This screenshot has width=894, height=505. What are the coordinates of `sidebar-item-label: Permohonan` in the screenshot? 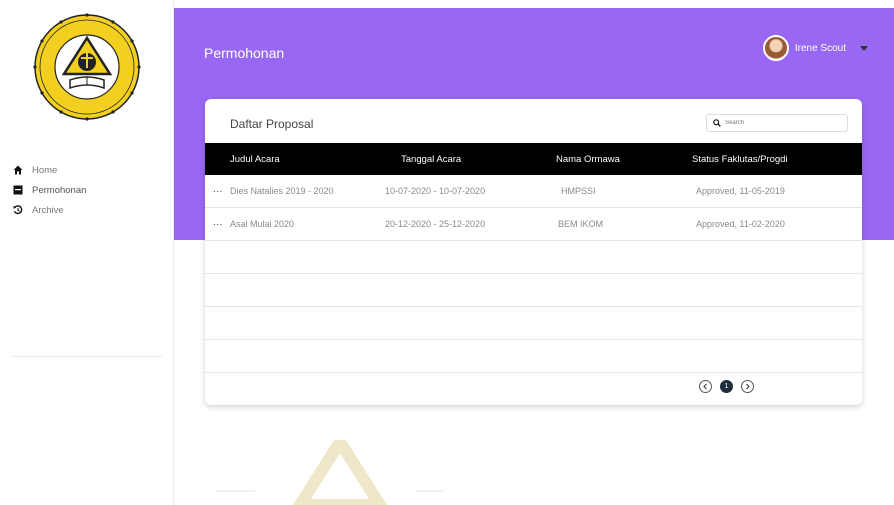 It's located at (59, 190).